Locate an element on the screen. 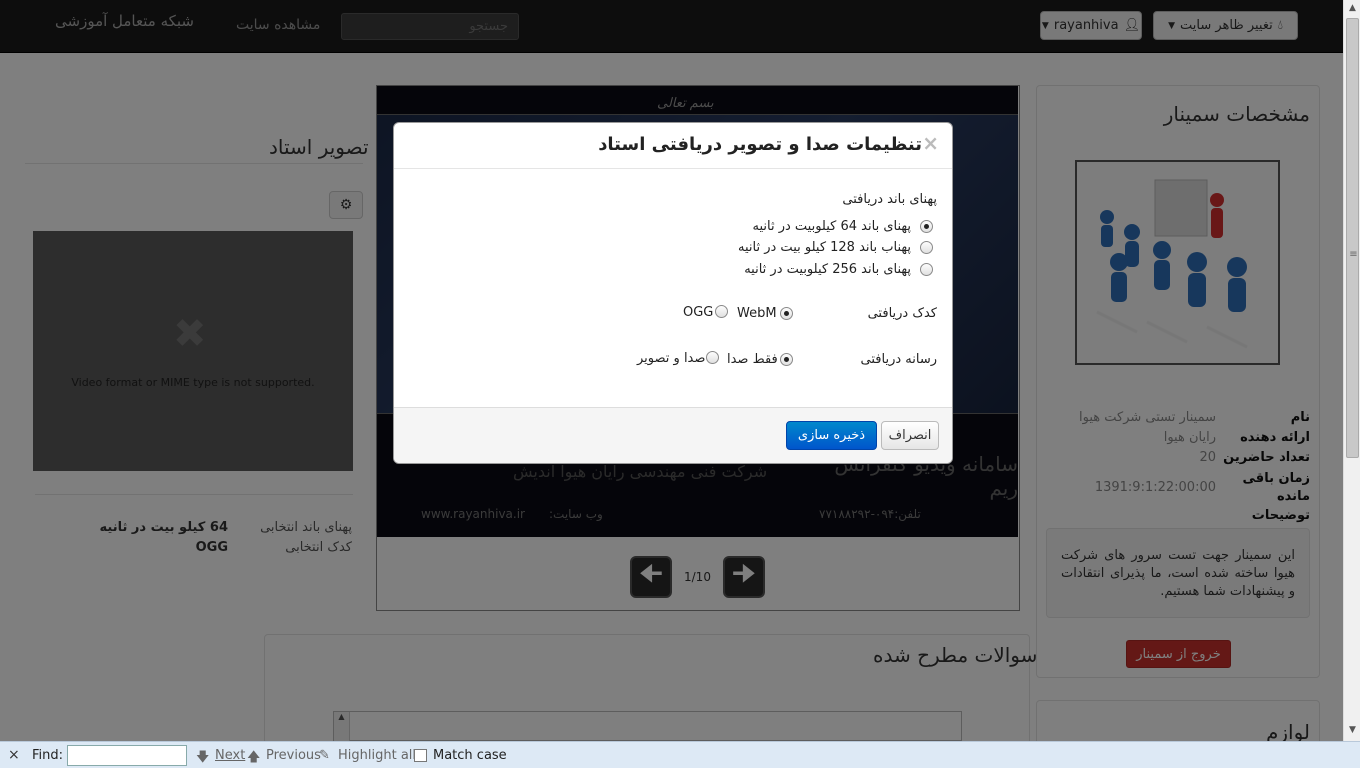 Image resolution: width=1360 pixels, height=768 pixels. grip-icon: ≡ is located at coordinates (1353, 254).